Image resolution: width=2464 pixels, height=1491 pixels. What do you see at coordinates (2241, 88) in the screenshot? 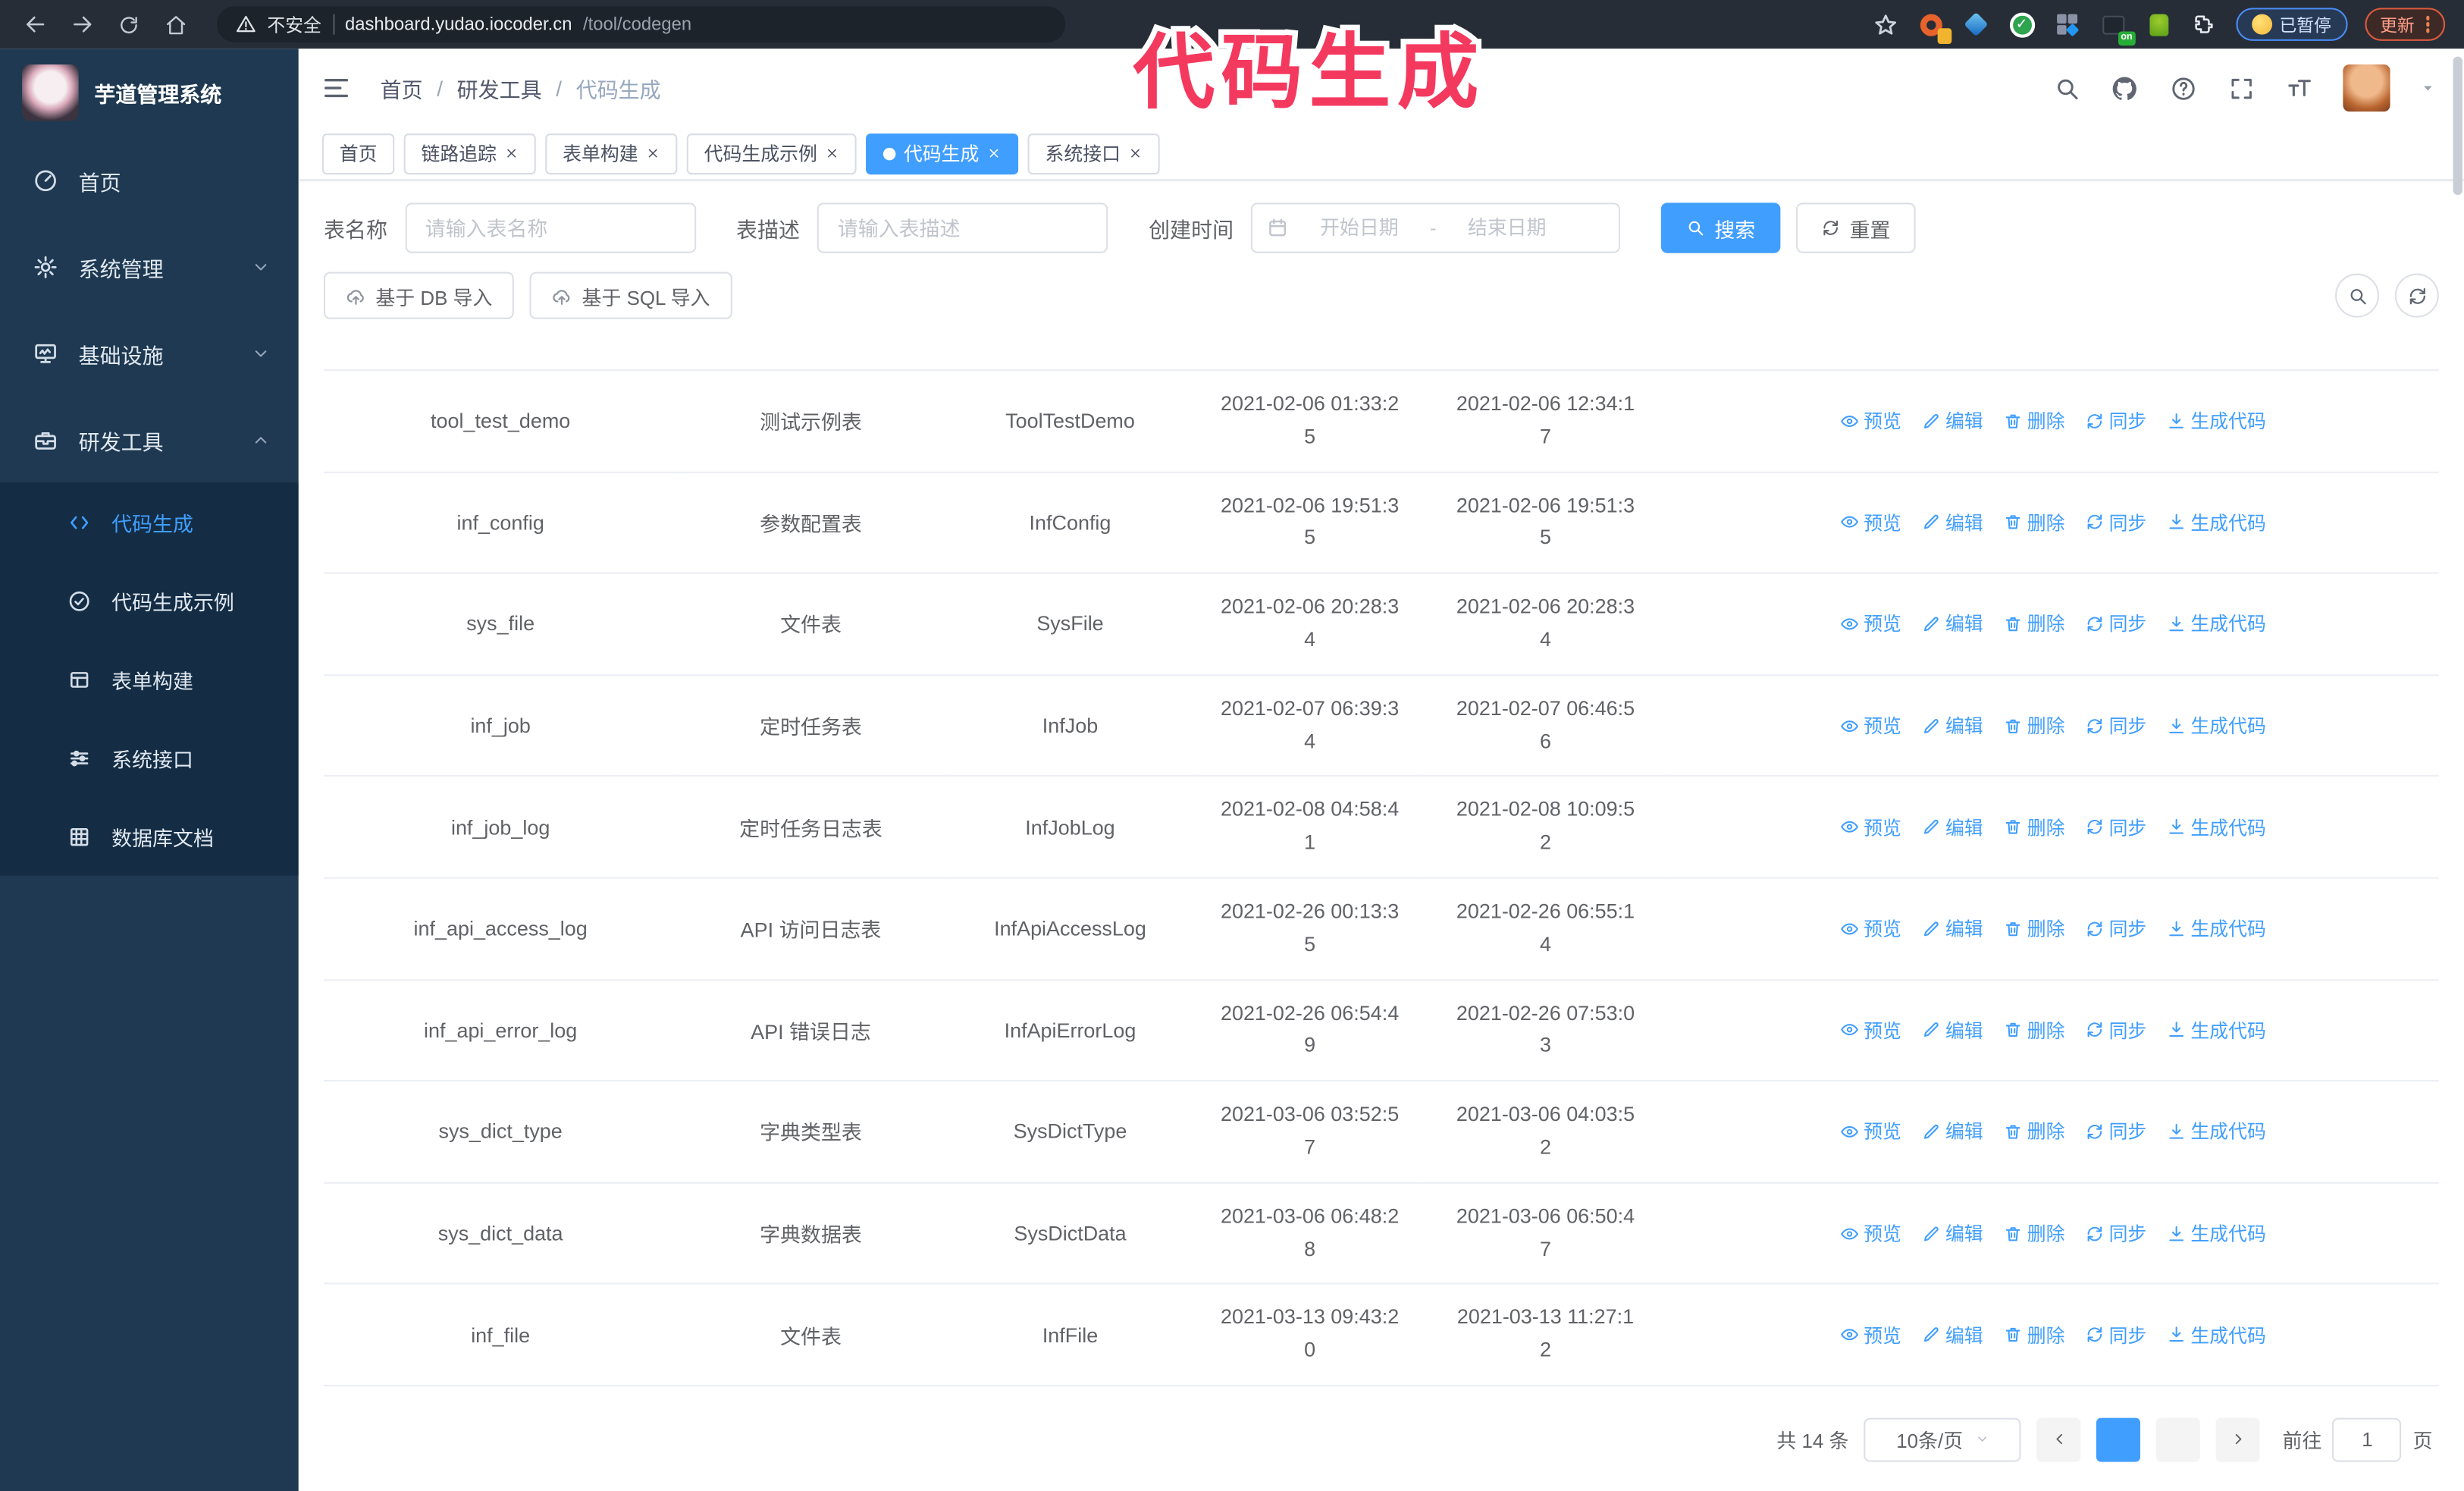
I see `fullscreen-icon` at bounding box center [2241, 88].